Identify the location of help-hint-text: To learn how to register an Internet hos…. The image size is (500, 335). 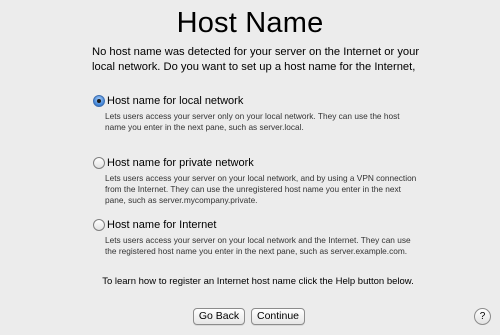
(258, 281).